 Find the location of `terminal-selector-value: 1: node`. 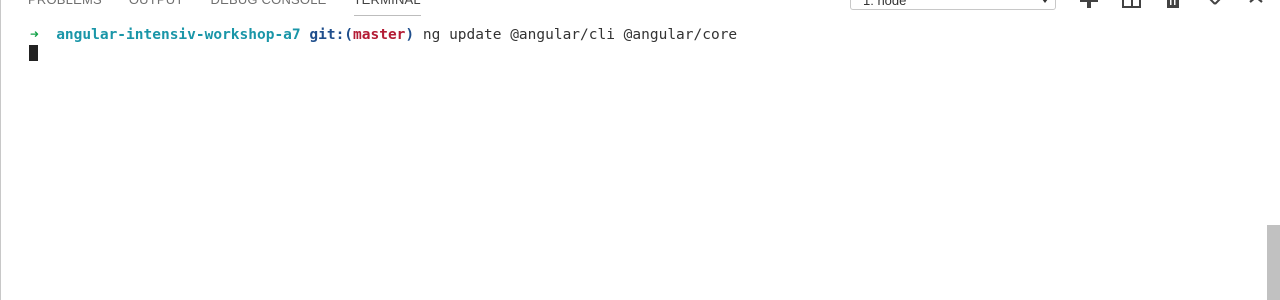

terminal-selector-value: 1: node is located at coordinates (885, 4).